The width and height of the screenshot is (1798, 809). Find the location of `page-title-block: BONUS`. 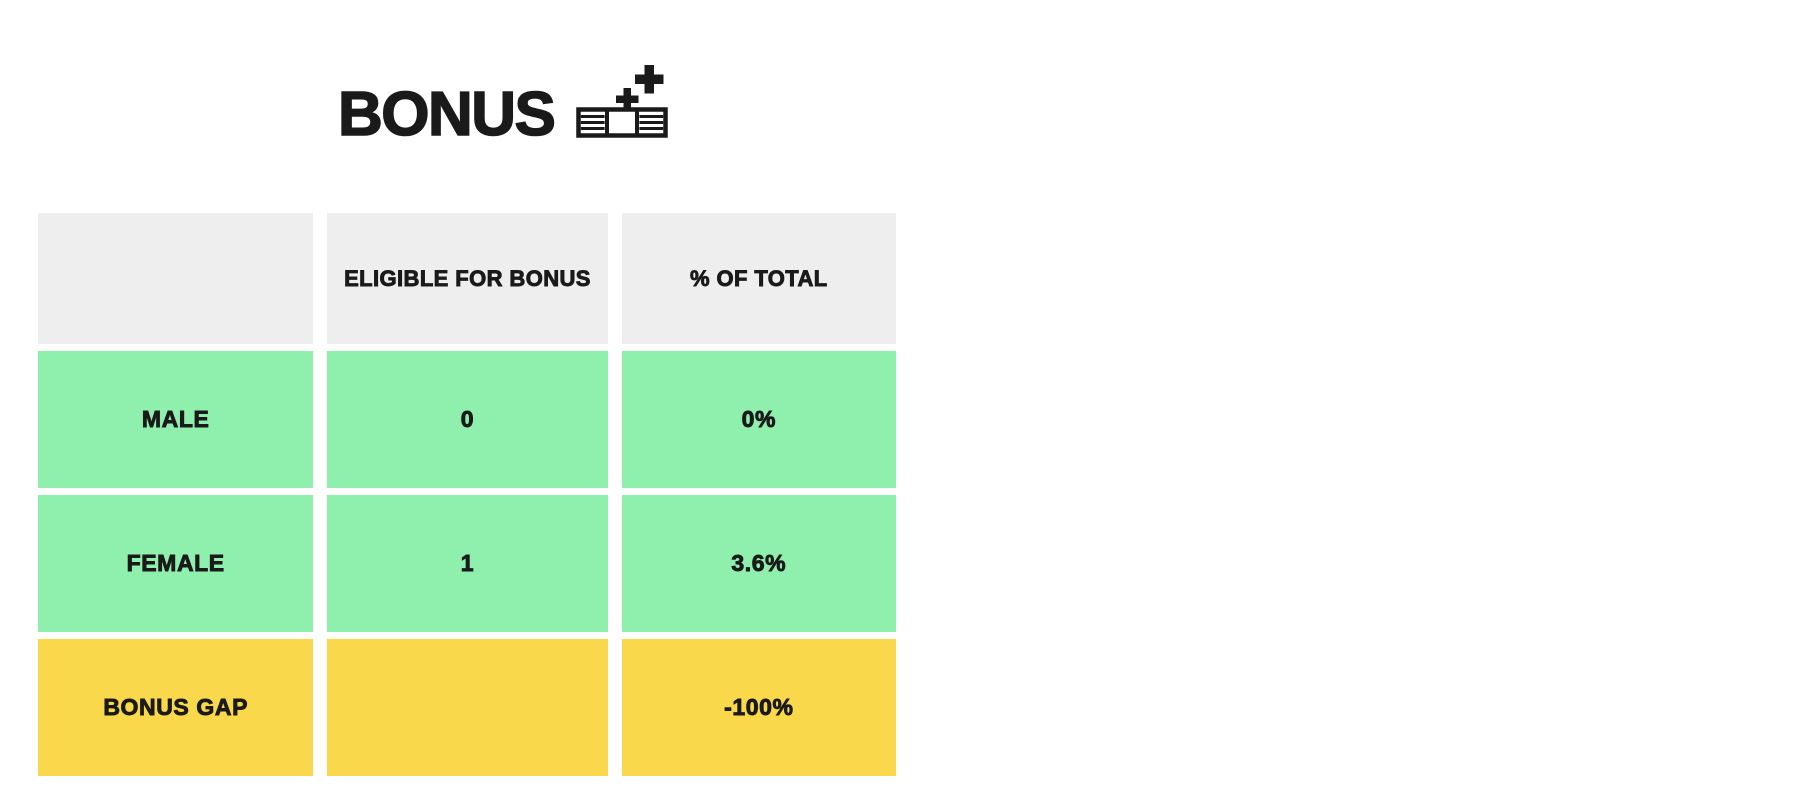

page-title-block: BONUS is located at coordinates (503, 107).